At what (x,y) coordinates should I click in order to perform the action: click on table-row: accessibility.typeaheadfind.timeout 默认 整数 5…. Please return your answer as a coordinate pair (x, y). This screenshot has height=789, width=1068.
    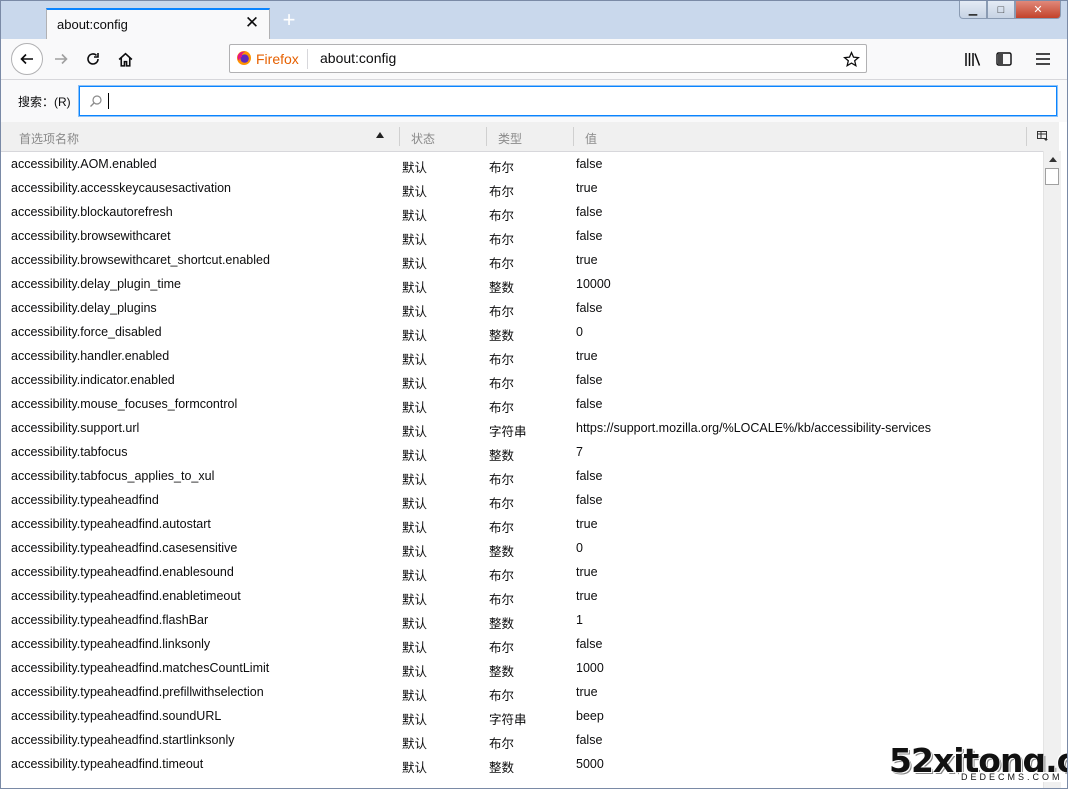
    Looking at the image, I should click on (522, 764).